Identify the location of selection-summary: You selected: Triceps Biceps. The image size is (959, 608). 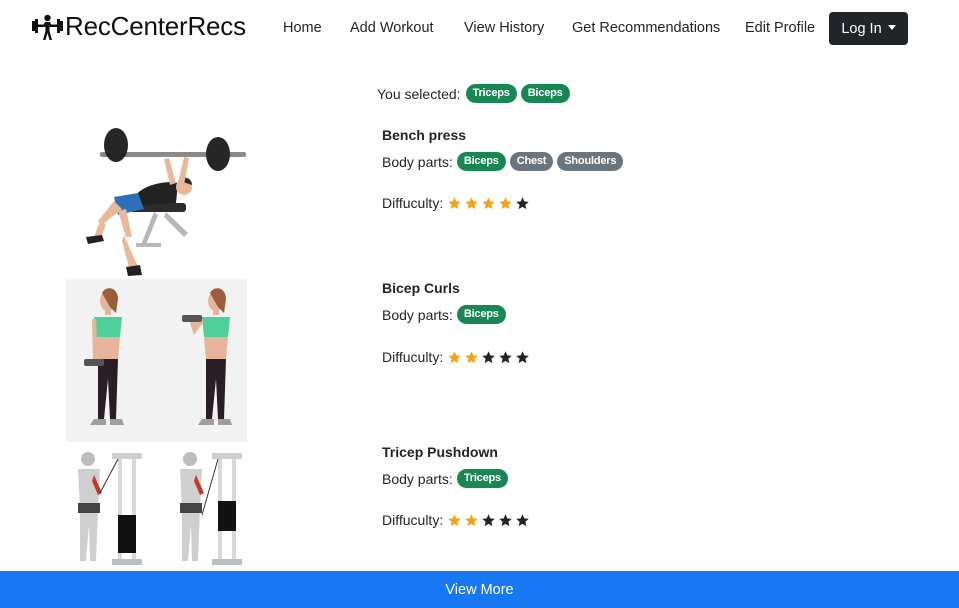
(473, 93).